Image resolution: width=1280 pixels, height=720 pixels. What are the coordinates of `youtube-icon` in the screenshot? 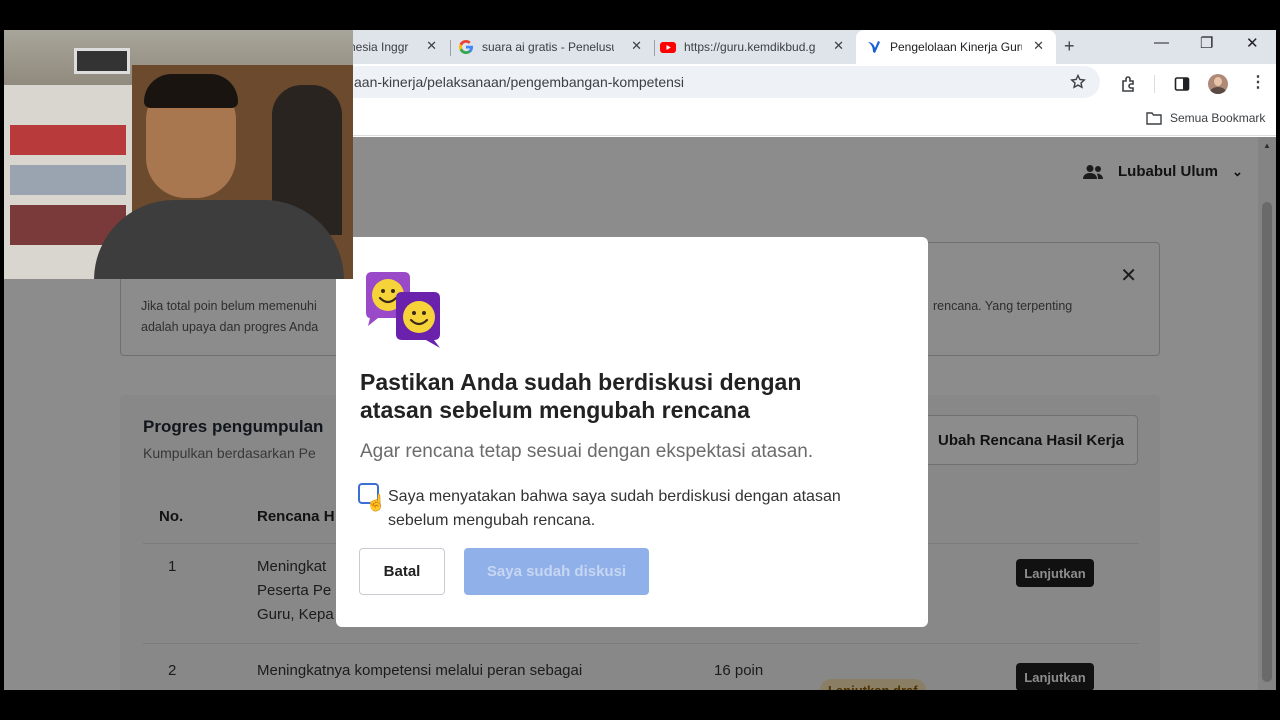 It's located at (668, 47).